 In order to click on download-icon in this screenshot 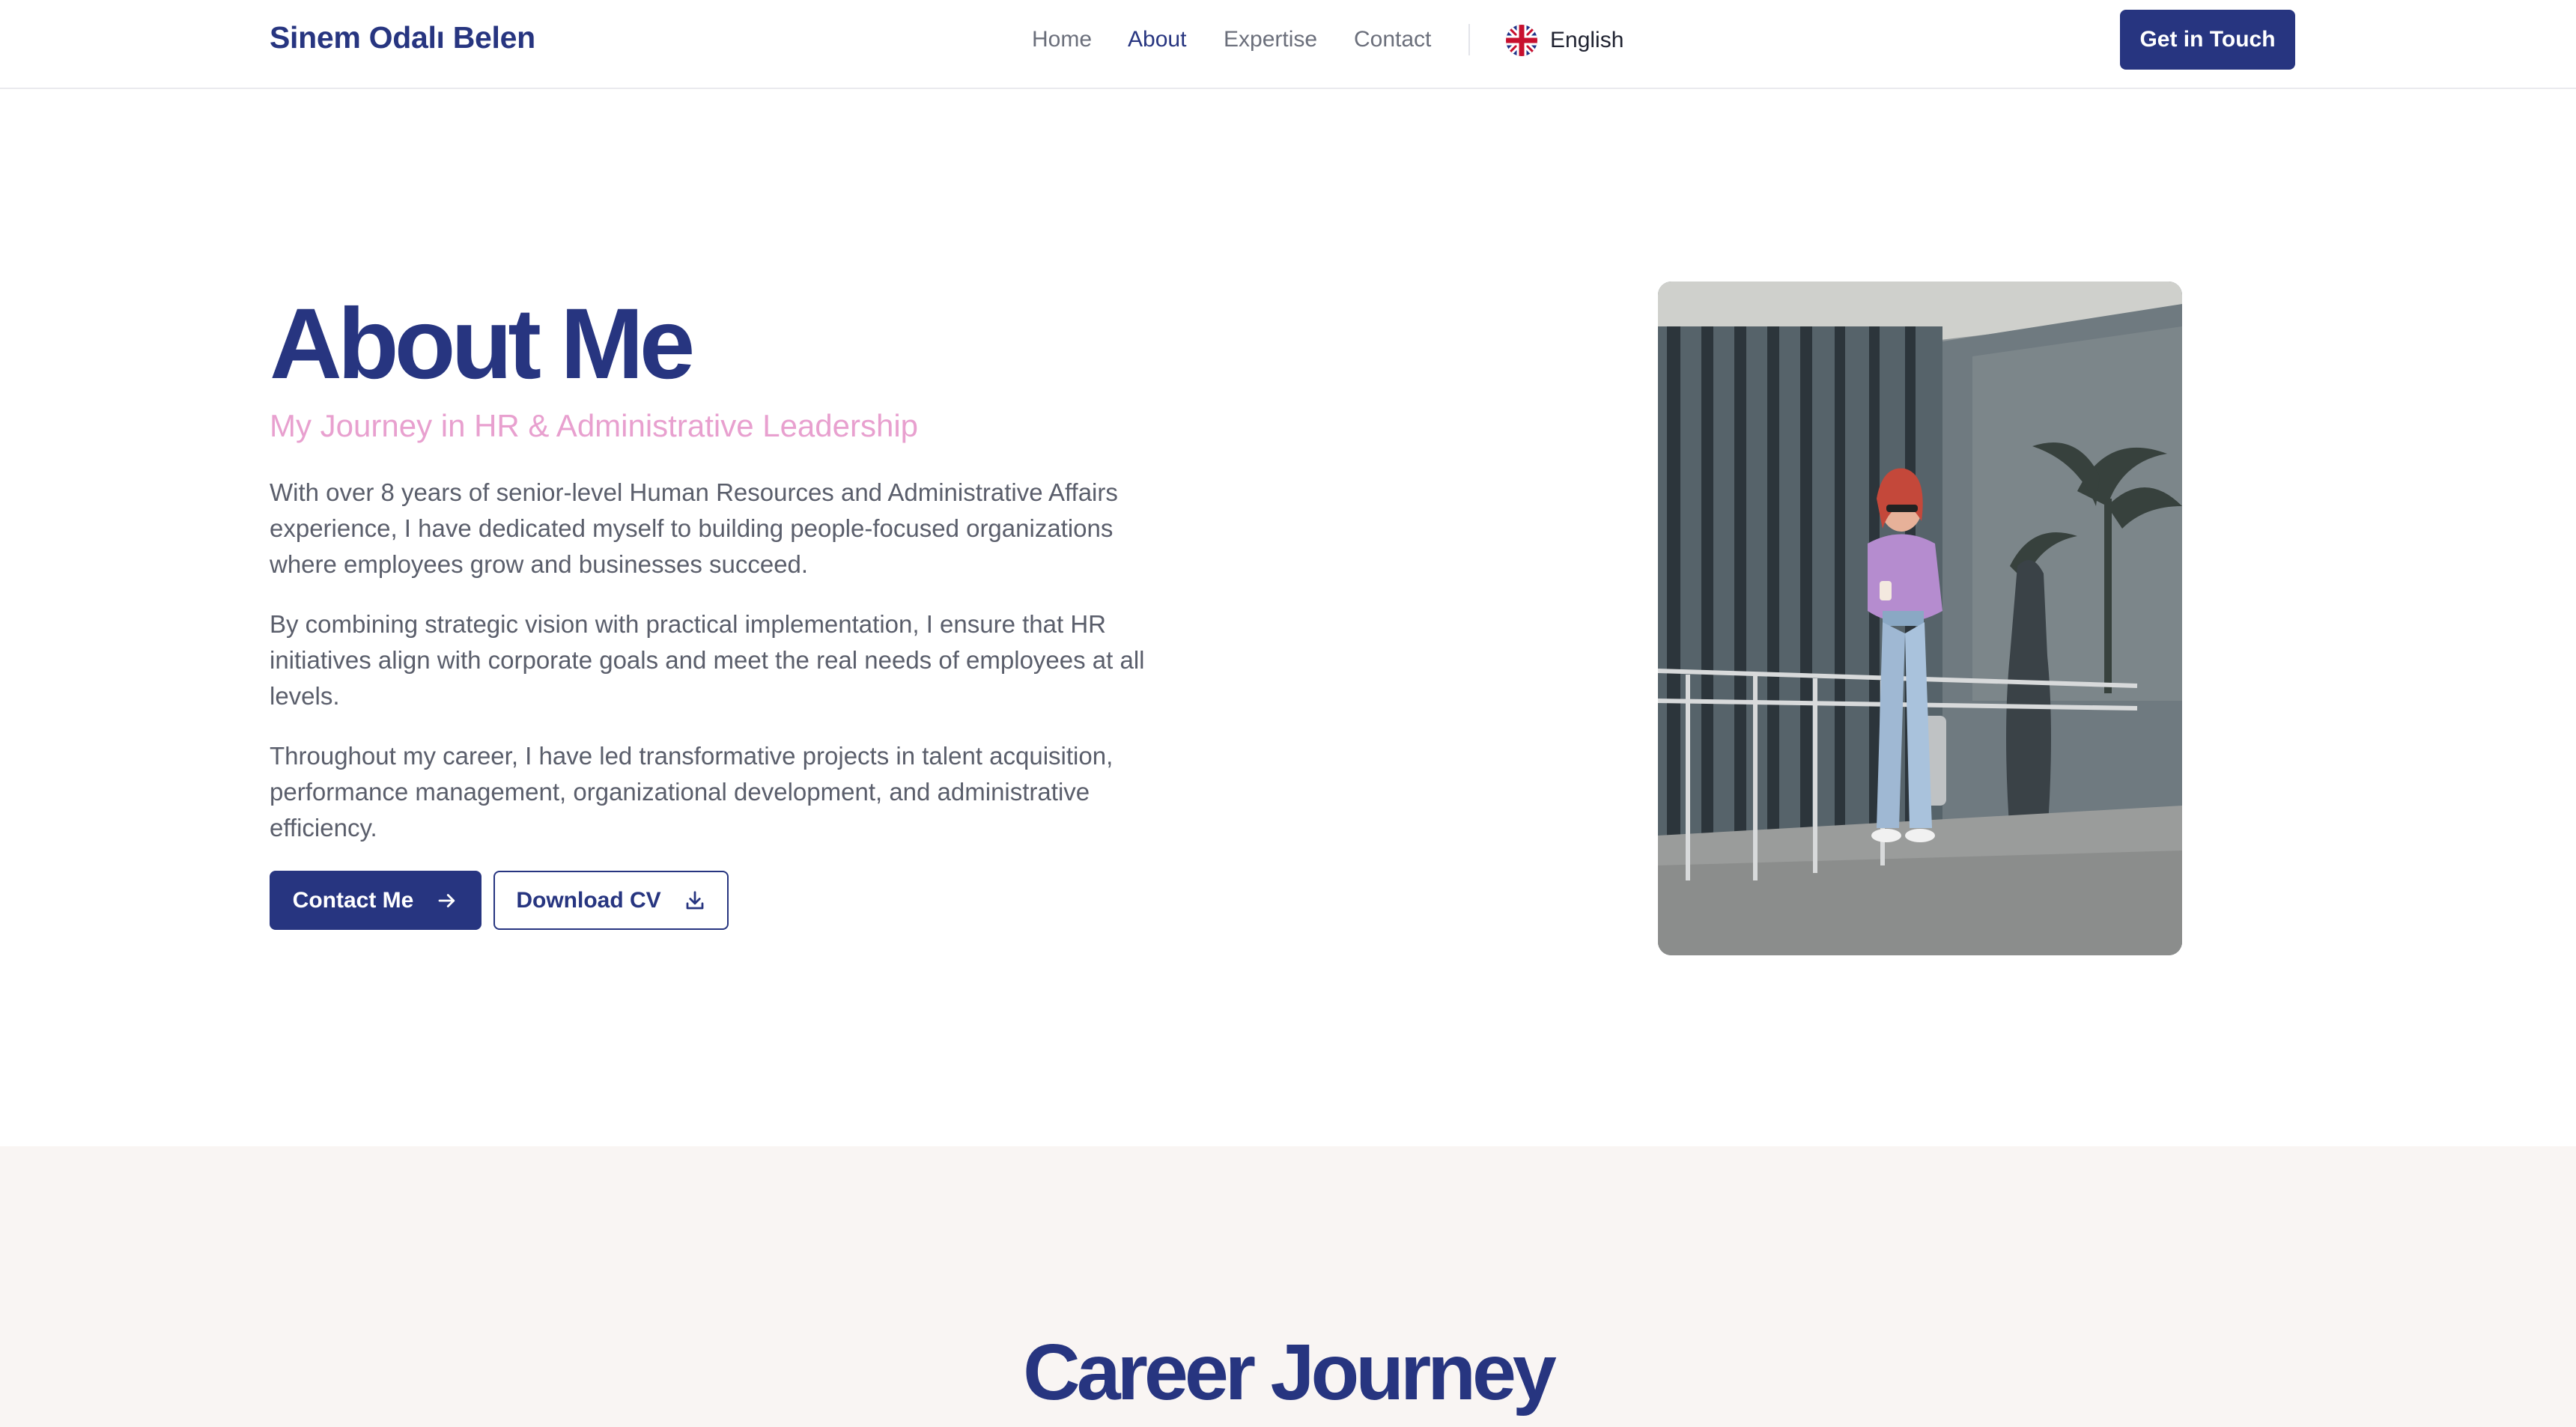, I will do `click(695, 899)`.